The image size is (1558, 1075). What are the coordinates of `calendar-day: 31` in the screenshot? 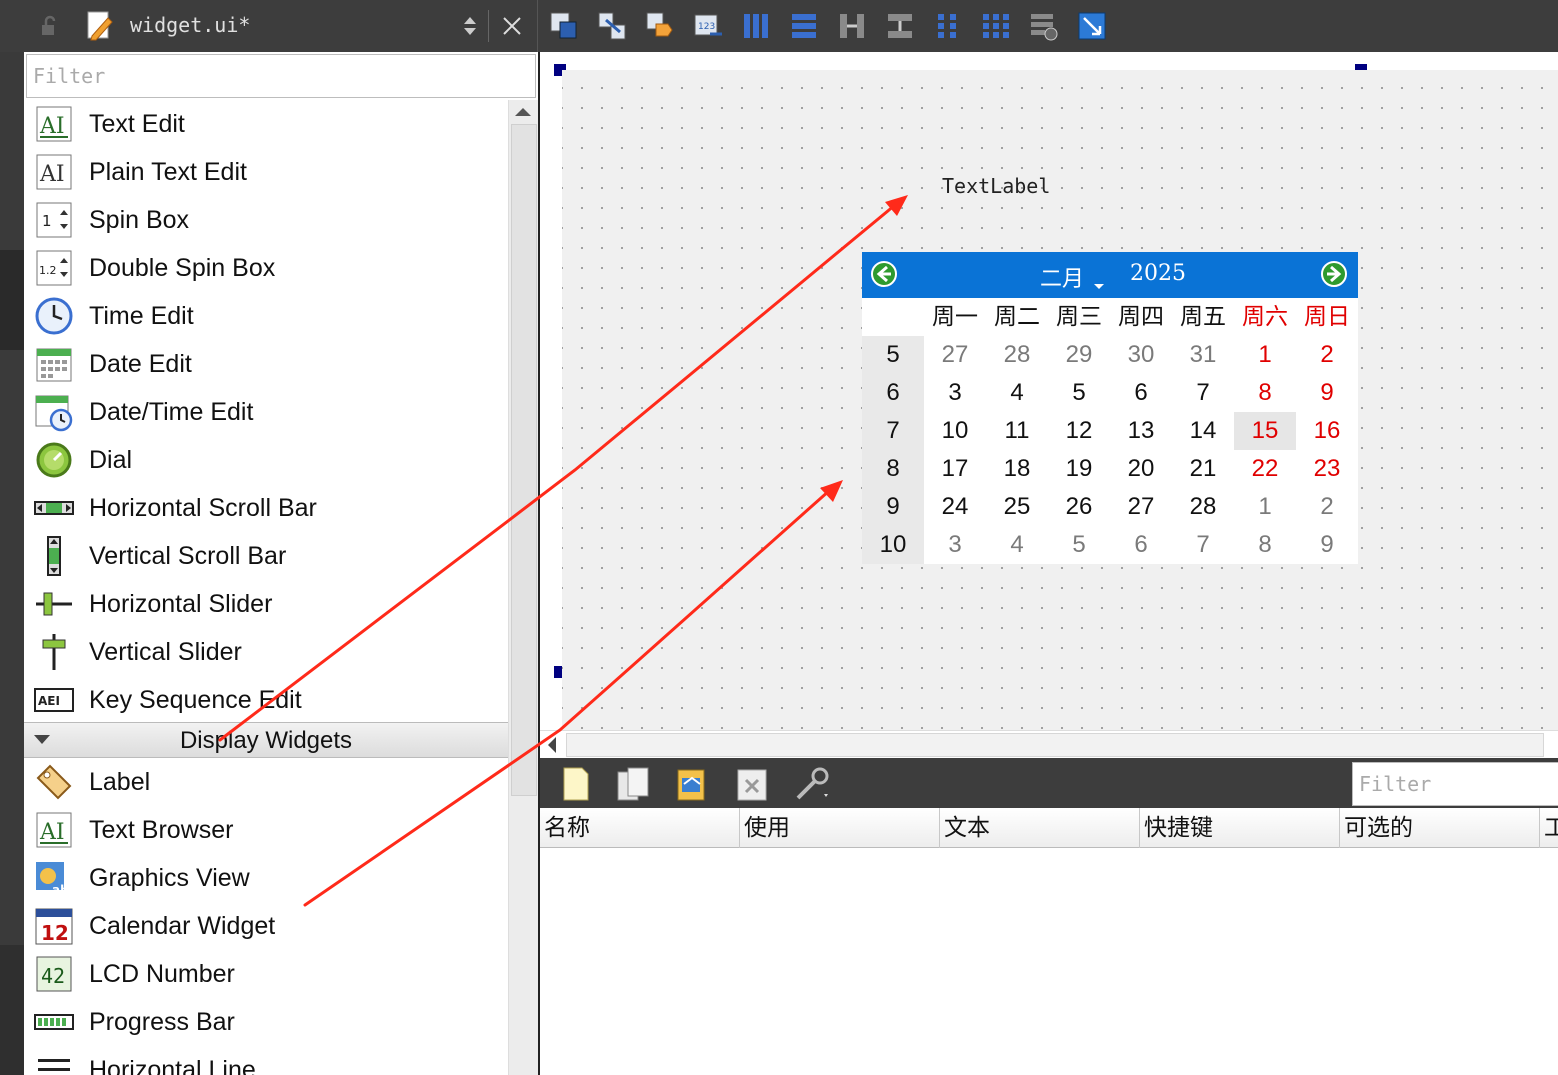 It's located at (1203, 355).